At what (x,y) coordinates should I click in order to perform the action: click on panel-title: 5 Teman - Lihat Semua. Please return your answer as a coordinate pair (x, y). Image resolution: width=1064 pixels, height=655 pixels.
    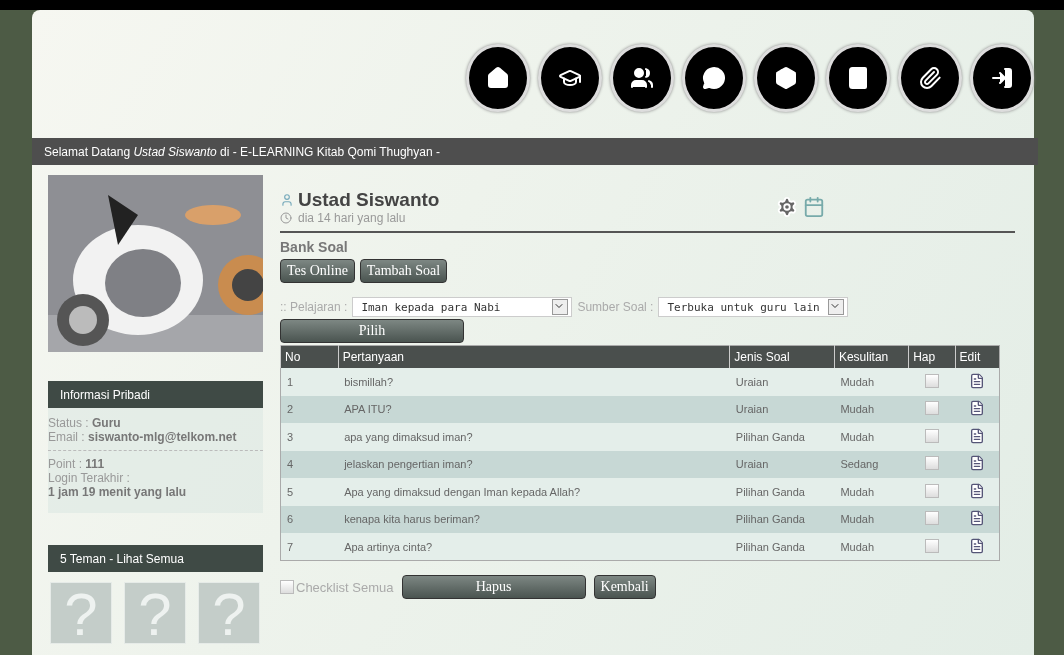
    Looking at the image, I should click on (155, 558).